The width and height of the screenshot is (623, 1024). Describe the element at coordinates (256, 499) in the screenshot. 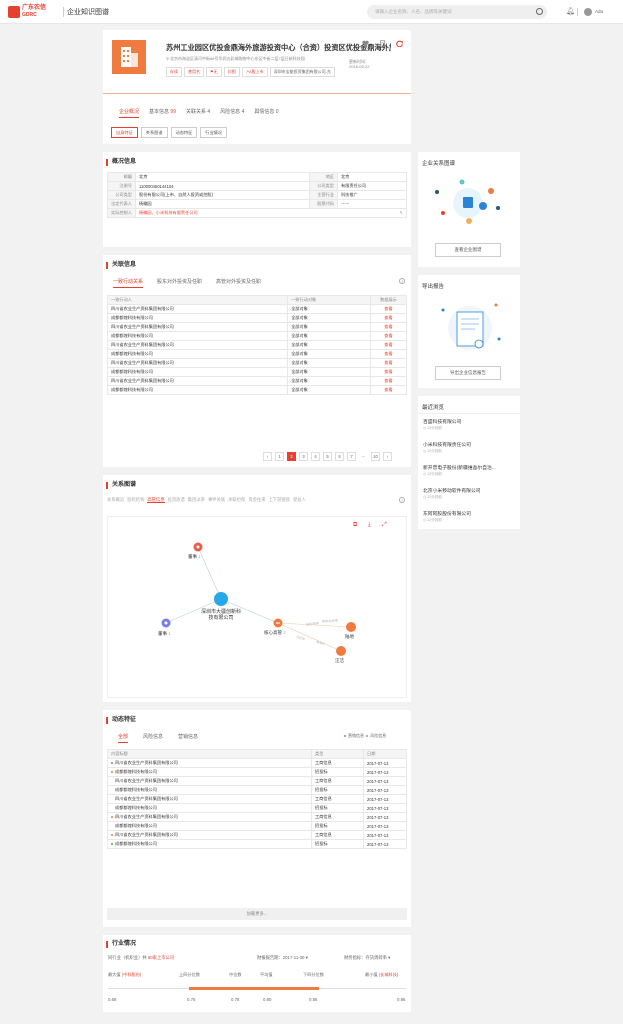

I see `graph-tab: 资金往来` at that location.